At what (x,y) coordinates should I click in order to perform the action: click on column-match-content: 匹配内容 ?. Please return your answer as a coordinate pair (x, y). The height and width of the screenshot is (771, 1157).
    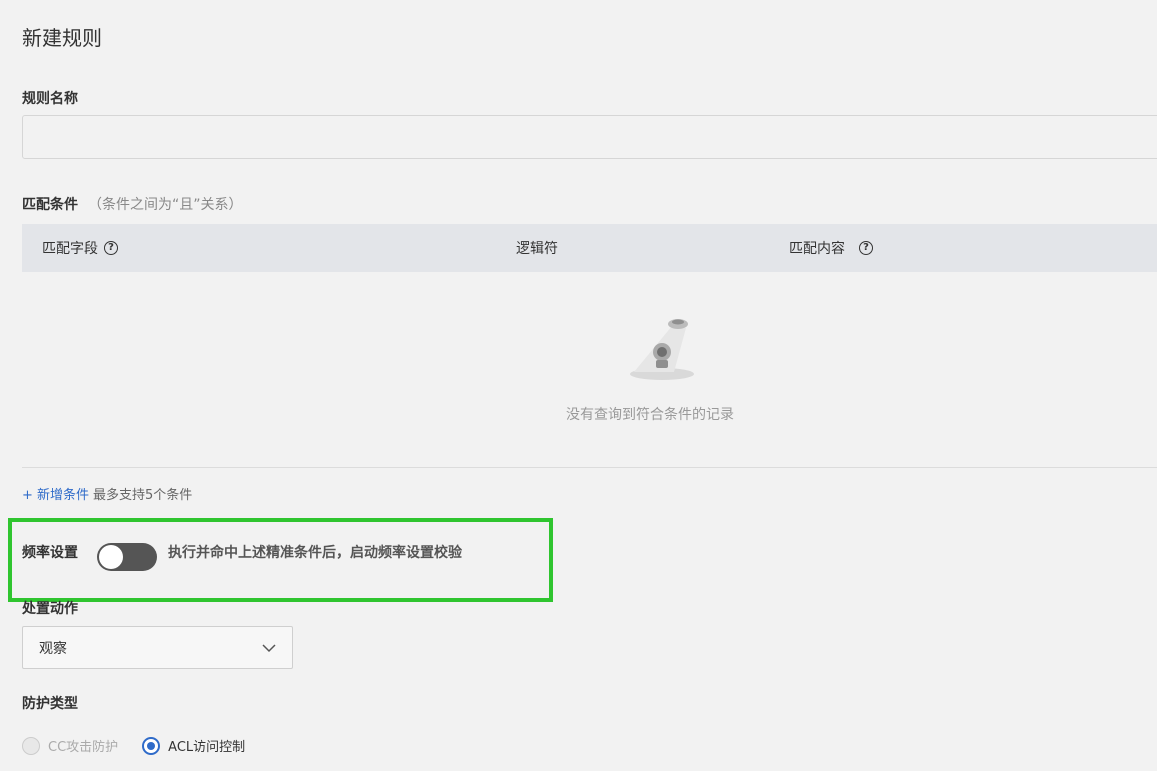
    Looking at the image, I should click on (831, 248).